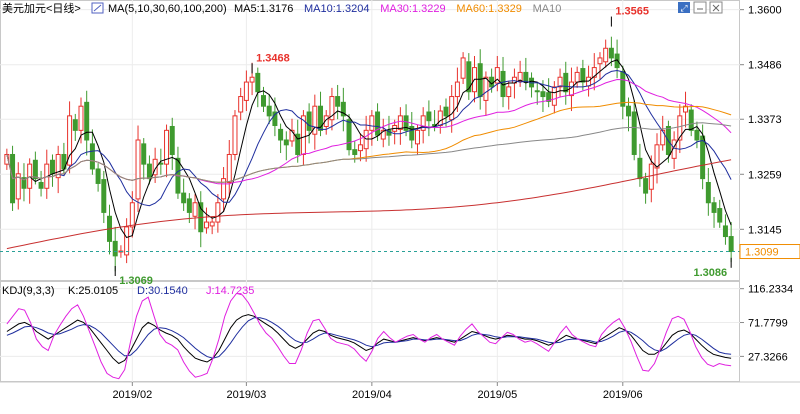  What do you see at coordinates (765, 66) in the screenshot?
I see `y-tick-label-1: 1.3486` at bounding box center [765, 66].